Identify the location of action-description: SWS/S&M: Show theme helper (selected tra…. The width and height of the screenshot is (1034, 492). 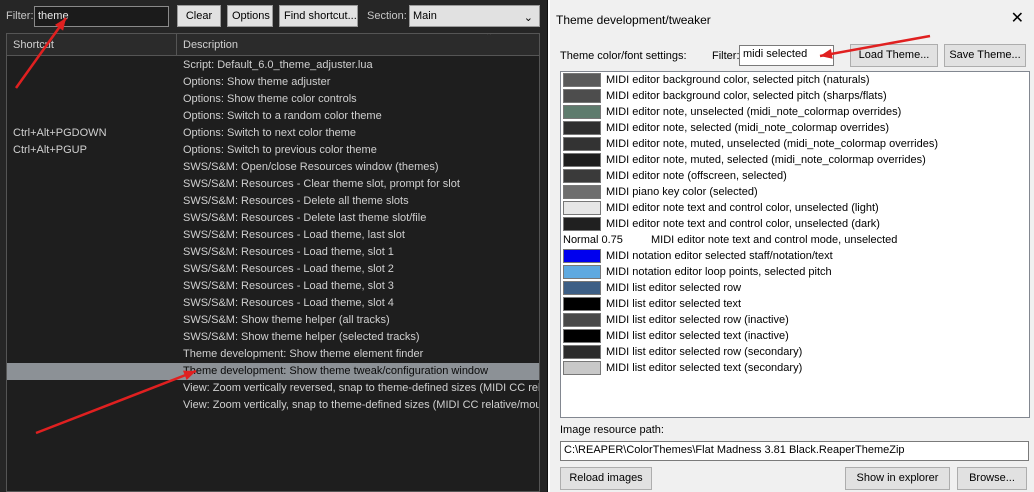
(301, 337).